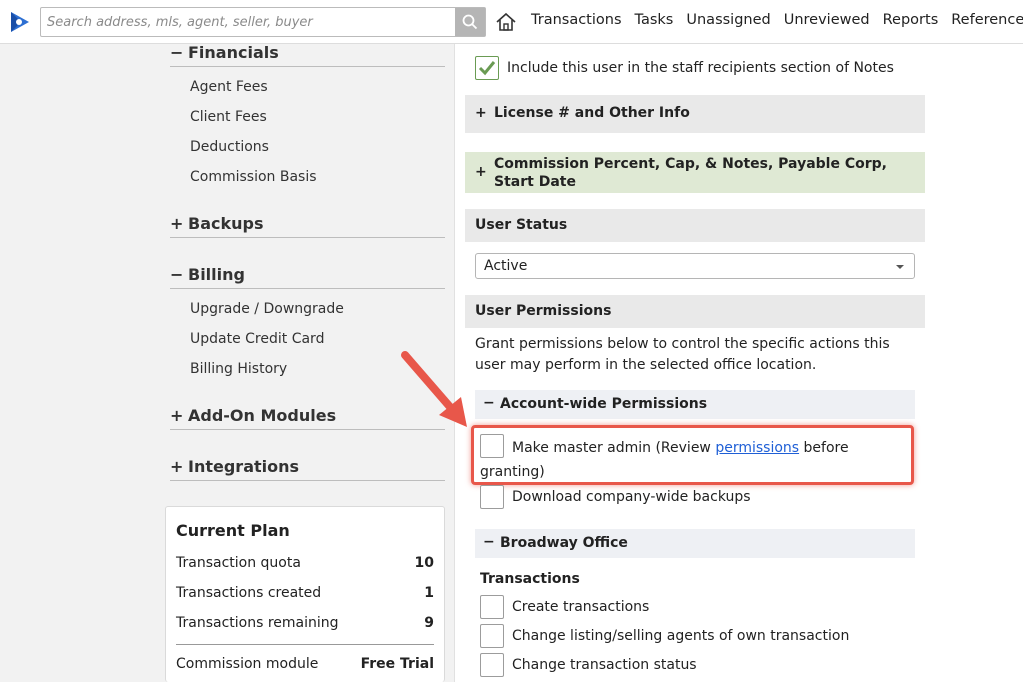  I want to click on change-status-label: Change transaction status, so click(604, 665).